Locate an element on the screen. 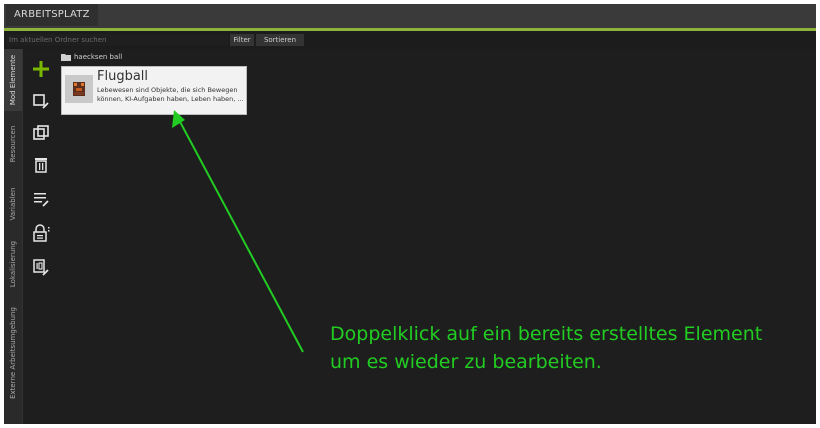 The height and width of the screenshot is (428, 820). vtab-lokalisierung: Lokalisierung is located at coordinates (13, 264).